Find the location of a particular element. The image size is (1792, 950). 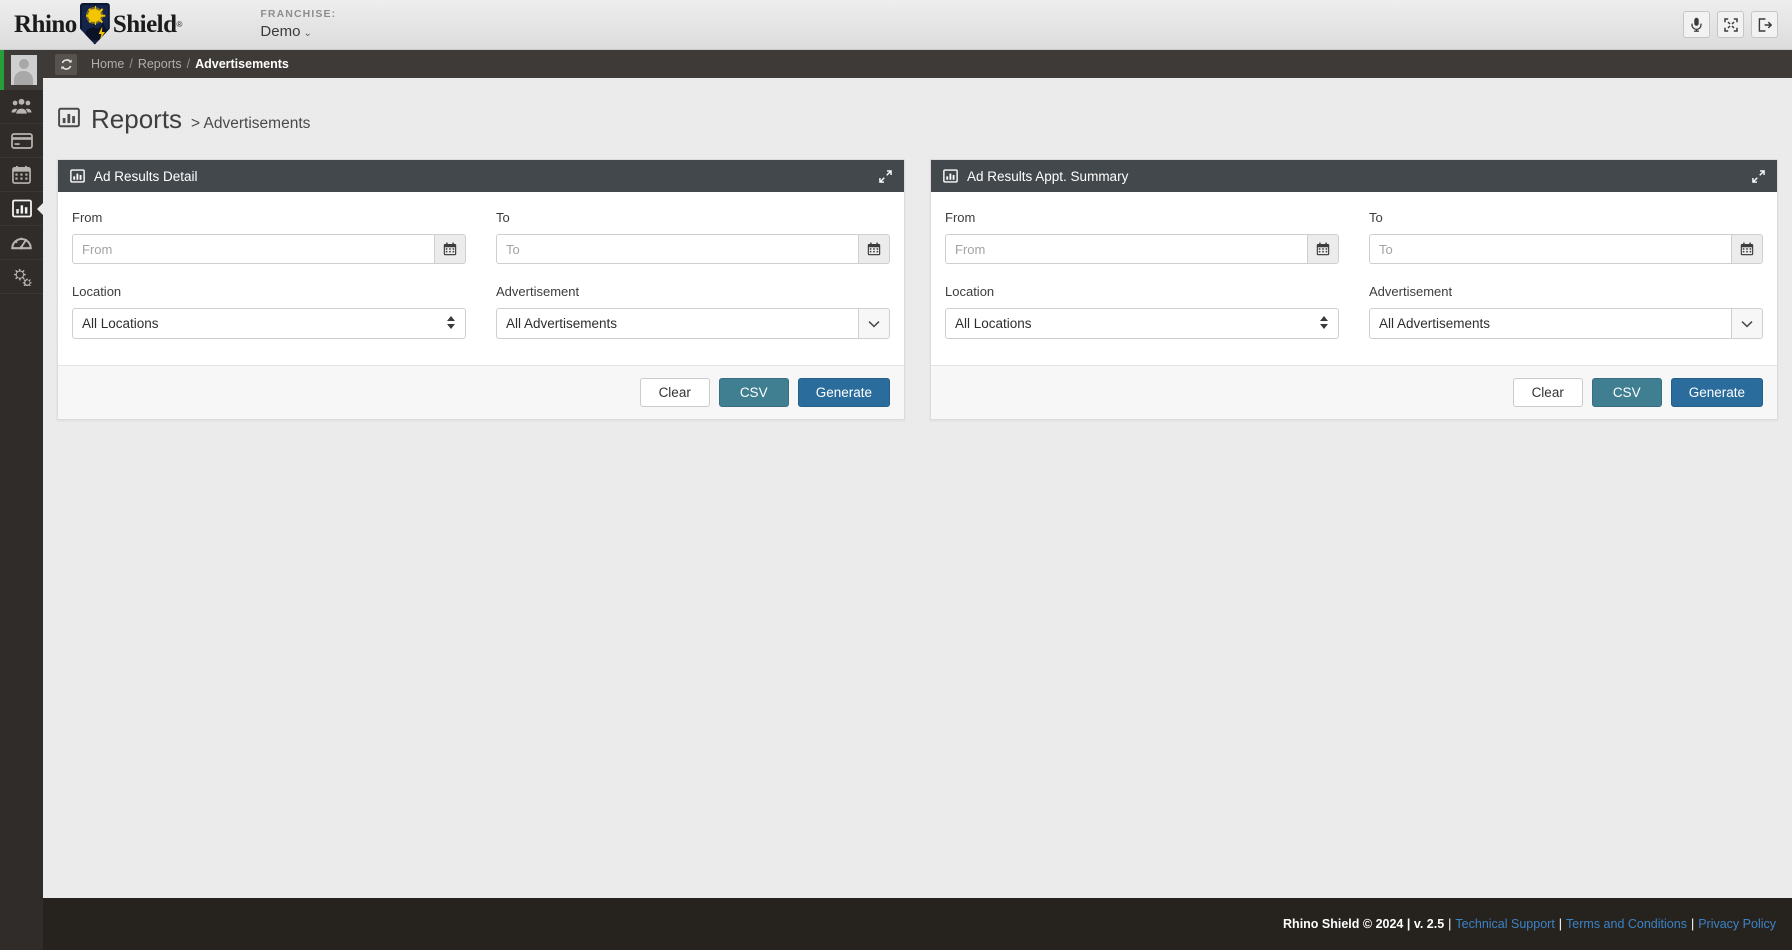

breadcrumb-item-home: Home is located at coordinates (107, 64).